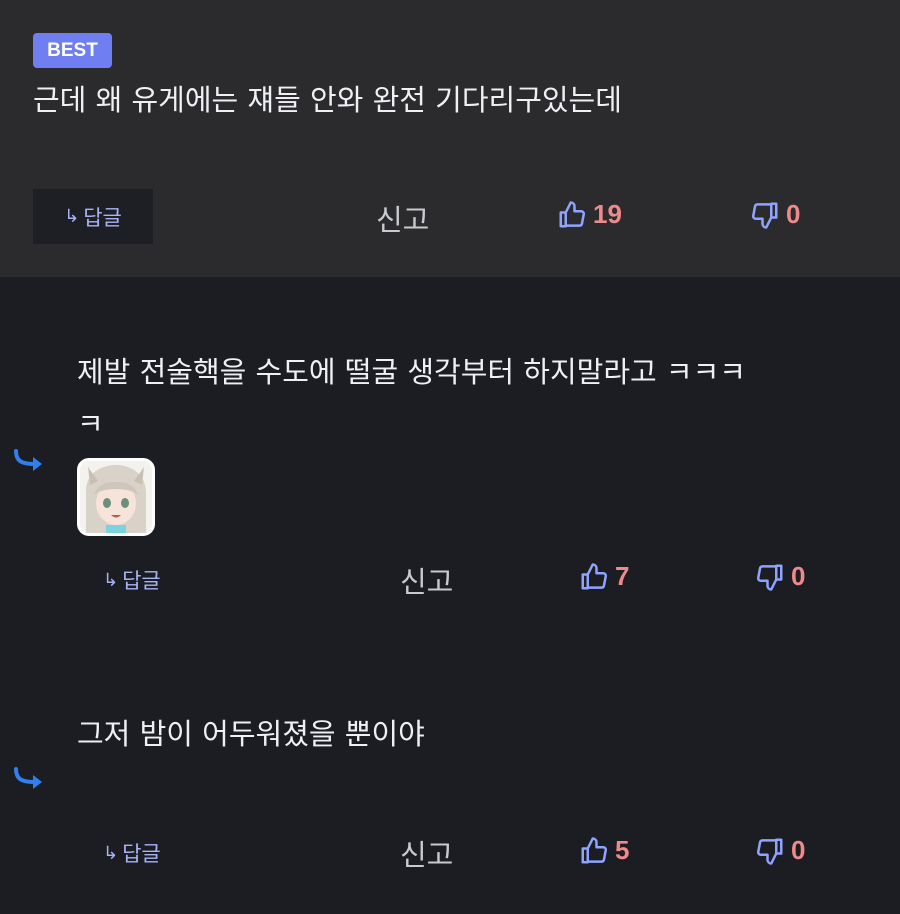  I want to click on like-count: 7, so click(622, 576).